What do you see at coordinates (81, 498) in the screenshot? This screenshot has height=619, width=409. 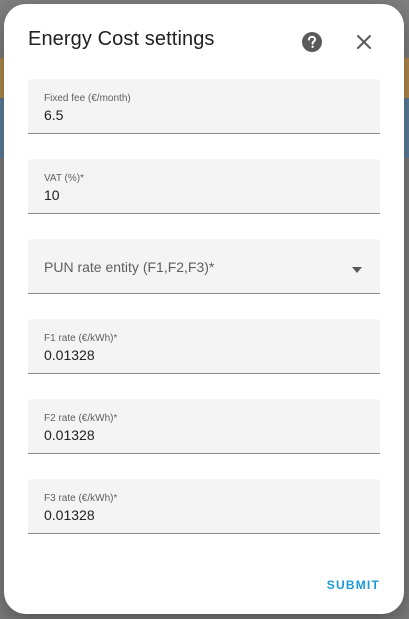 I see `f3-rate-label: F3 rate (€/kWh)*` at bounding box center [81, 498].